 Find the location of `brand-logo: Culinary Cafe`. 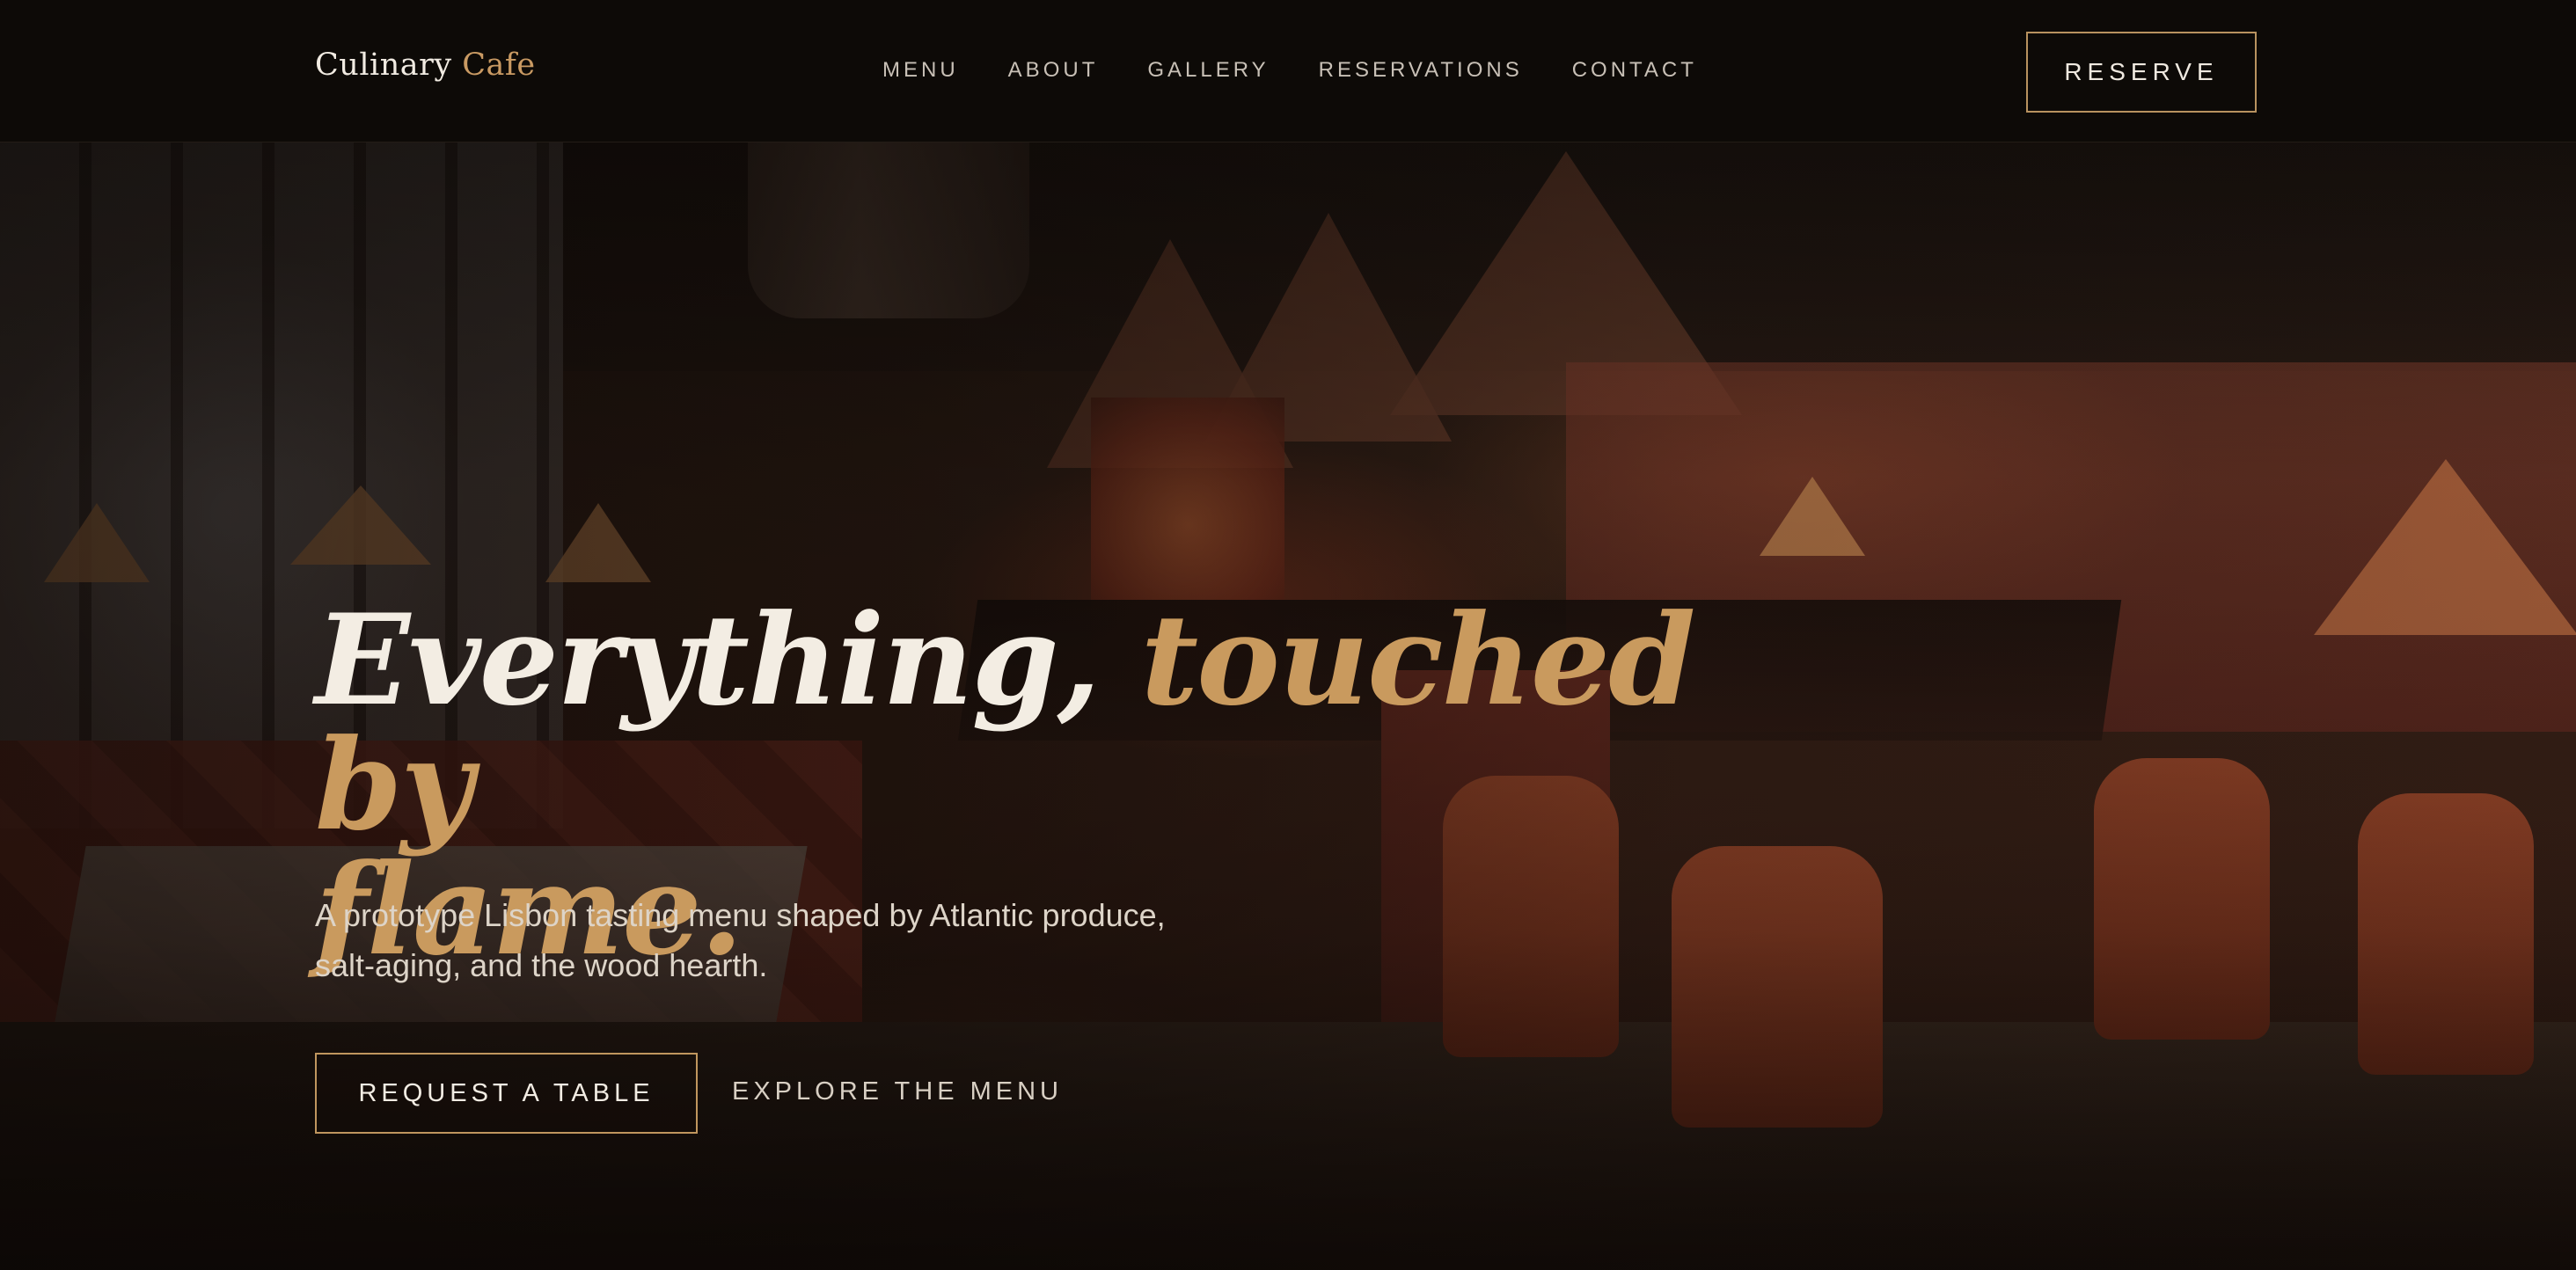

brand-logo: Culinary Cafe is located at coordinates (425, 65).